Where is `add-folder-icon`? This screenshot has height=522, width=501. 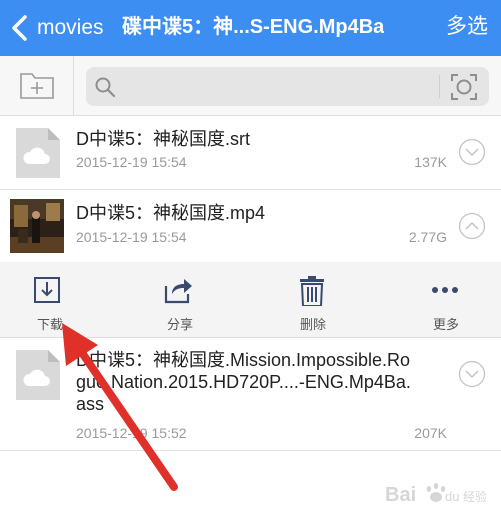
add-folder-icon is located at coordinates (37, 86).